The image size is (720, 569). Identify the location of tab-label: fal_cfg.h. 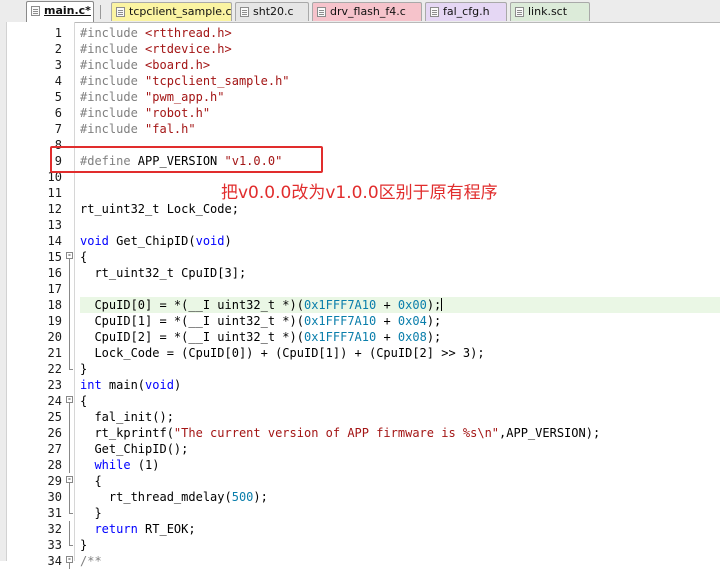
(466, 11).